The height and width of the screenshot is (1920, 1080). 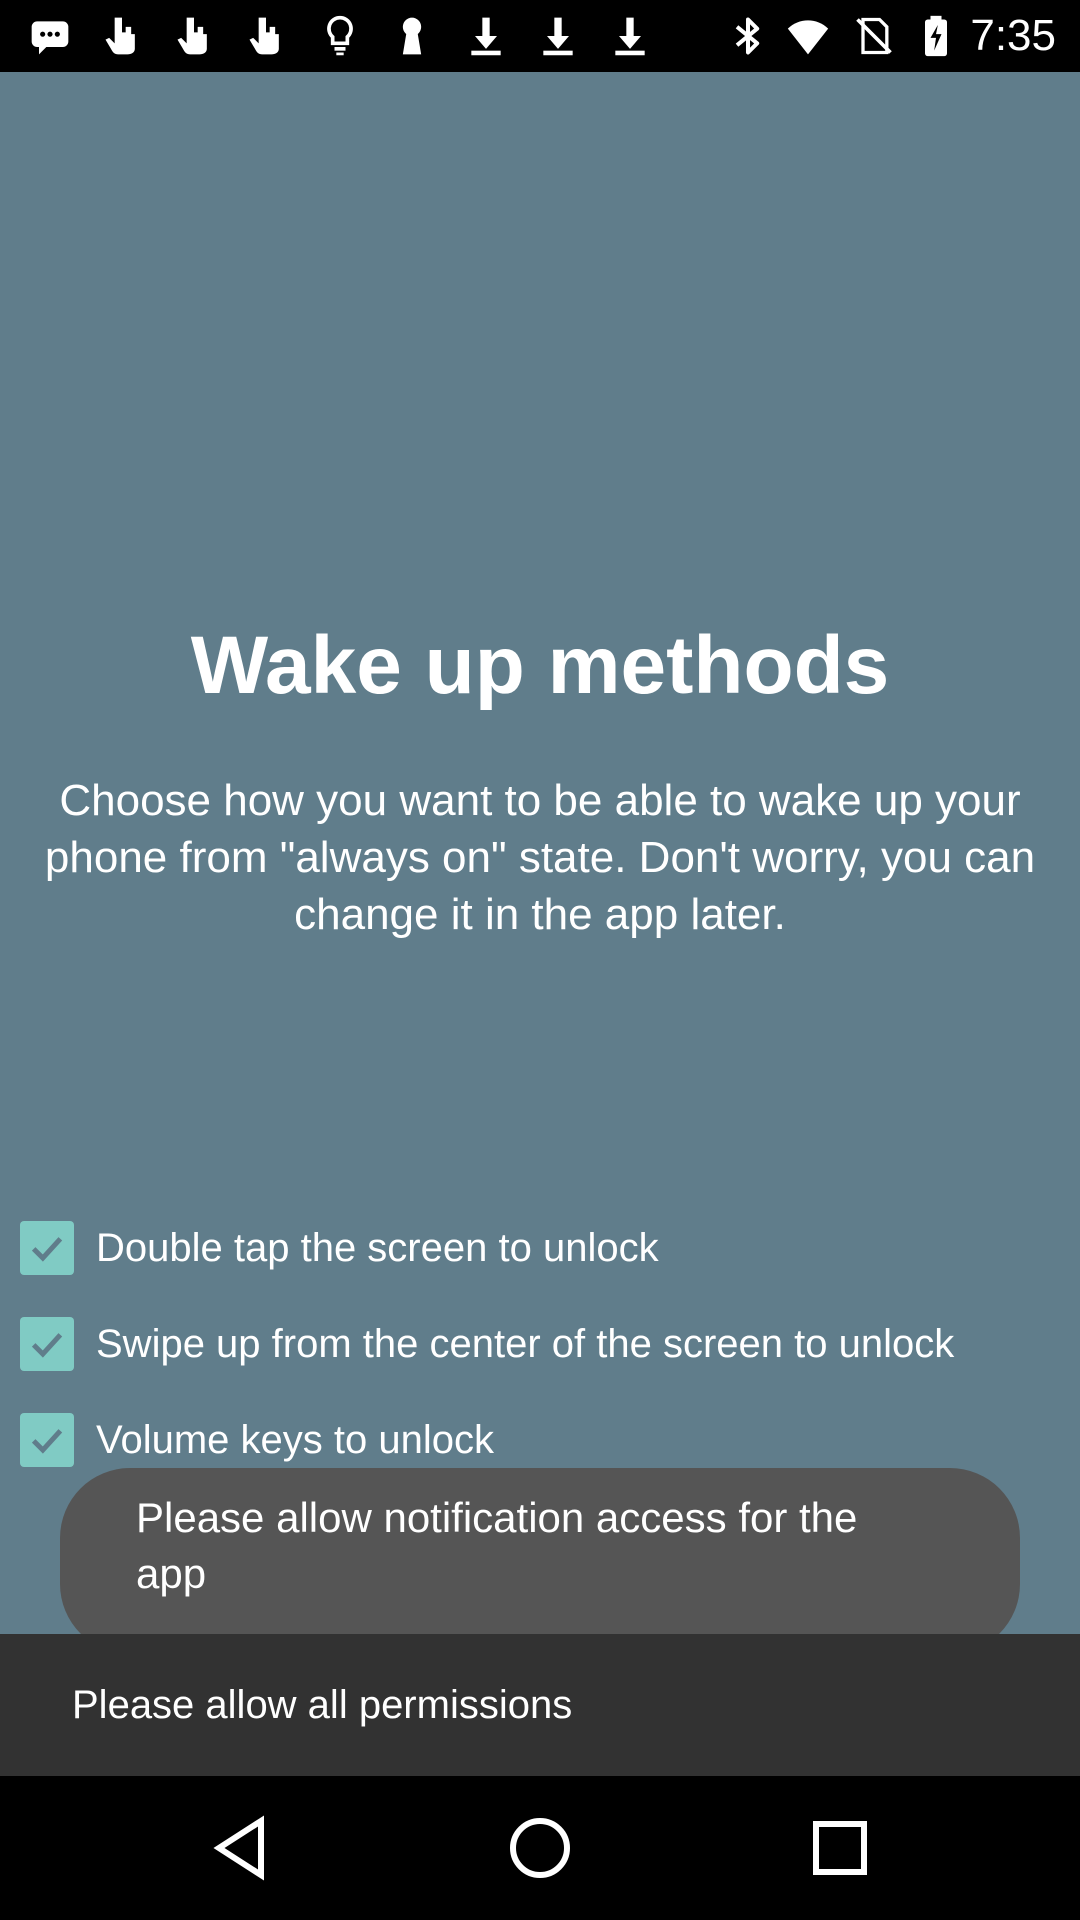 What do you see at coordinates (412, 36) in the screenshot?
I see `keyhole-icon` at bounding box center [412, 36].